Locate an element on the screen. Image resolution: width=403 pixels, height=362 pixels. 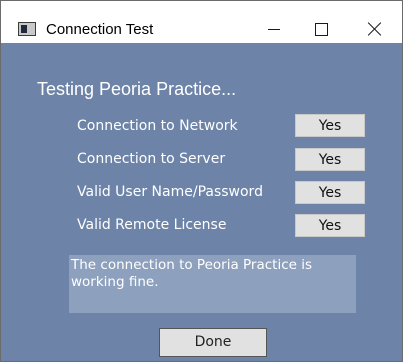
maximize-icon is located at coordinates (321, 29).